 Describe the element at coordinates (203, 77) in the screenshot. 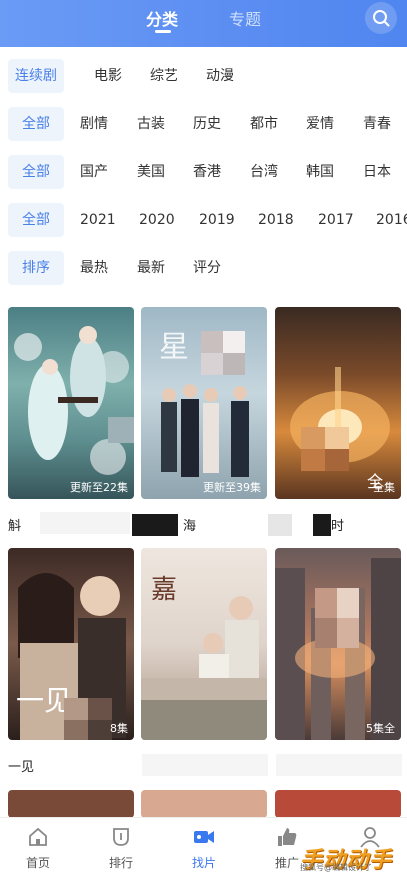

I see `filter-row-type: 连续剧 电影 综艺 动漫` at that location.